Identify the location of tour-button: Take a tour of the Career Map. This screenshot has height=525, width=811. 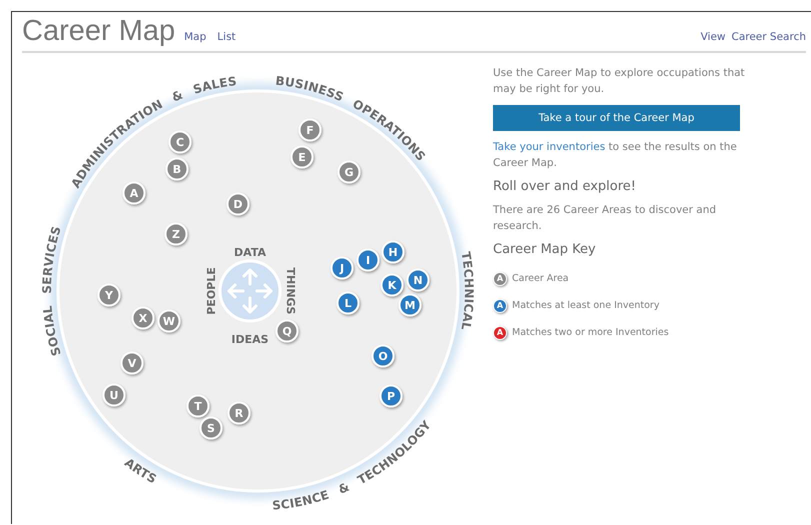
(616, 118).